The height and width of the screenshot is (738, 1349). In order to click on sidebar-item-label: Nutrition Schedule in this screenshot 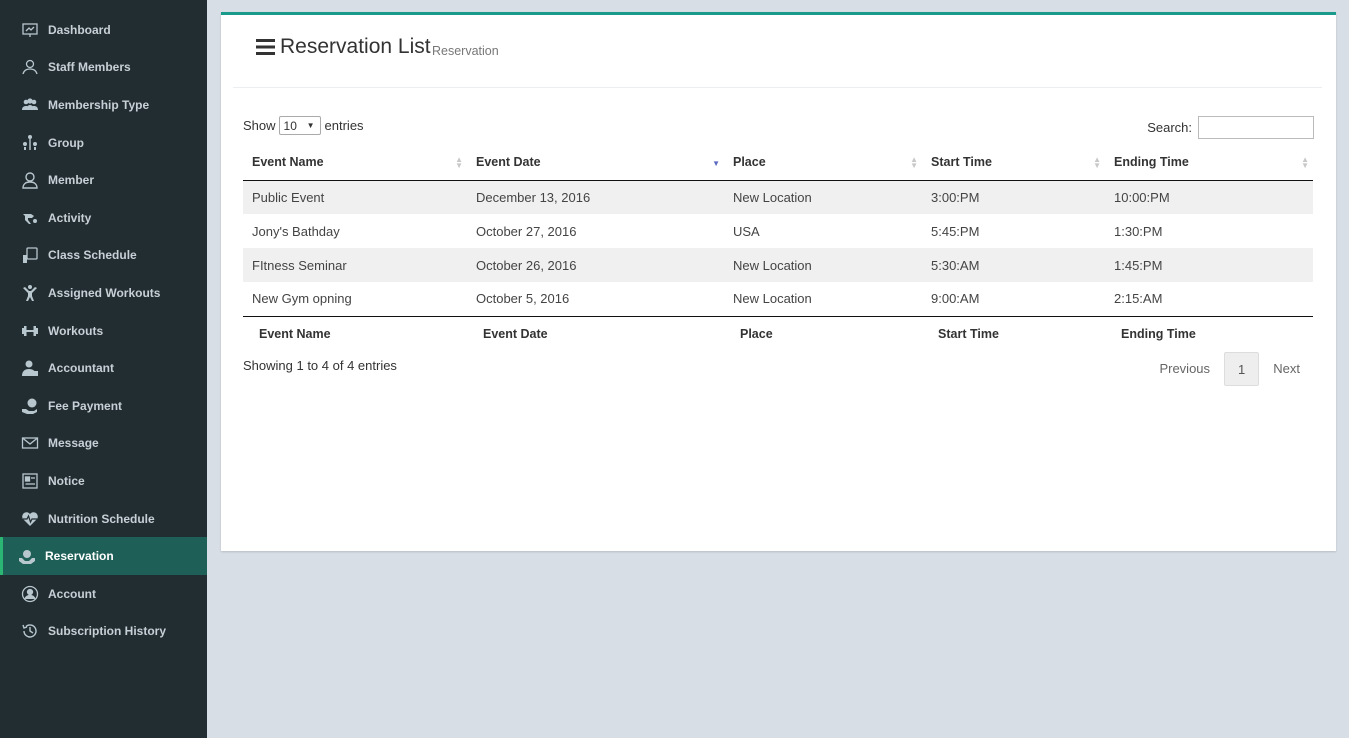, I will do `click(101, 518)`.